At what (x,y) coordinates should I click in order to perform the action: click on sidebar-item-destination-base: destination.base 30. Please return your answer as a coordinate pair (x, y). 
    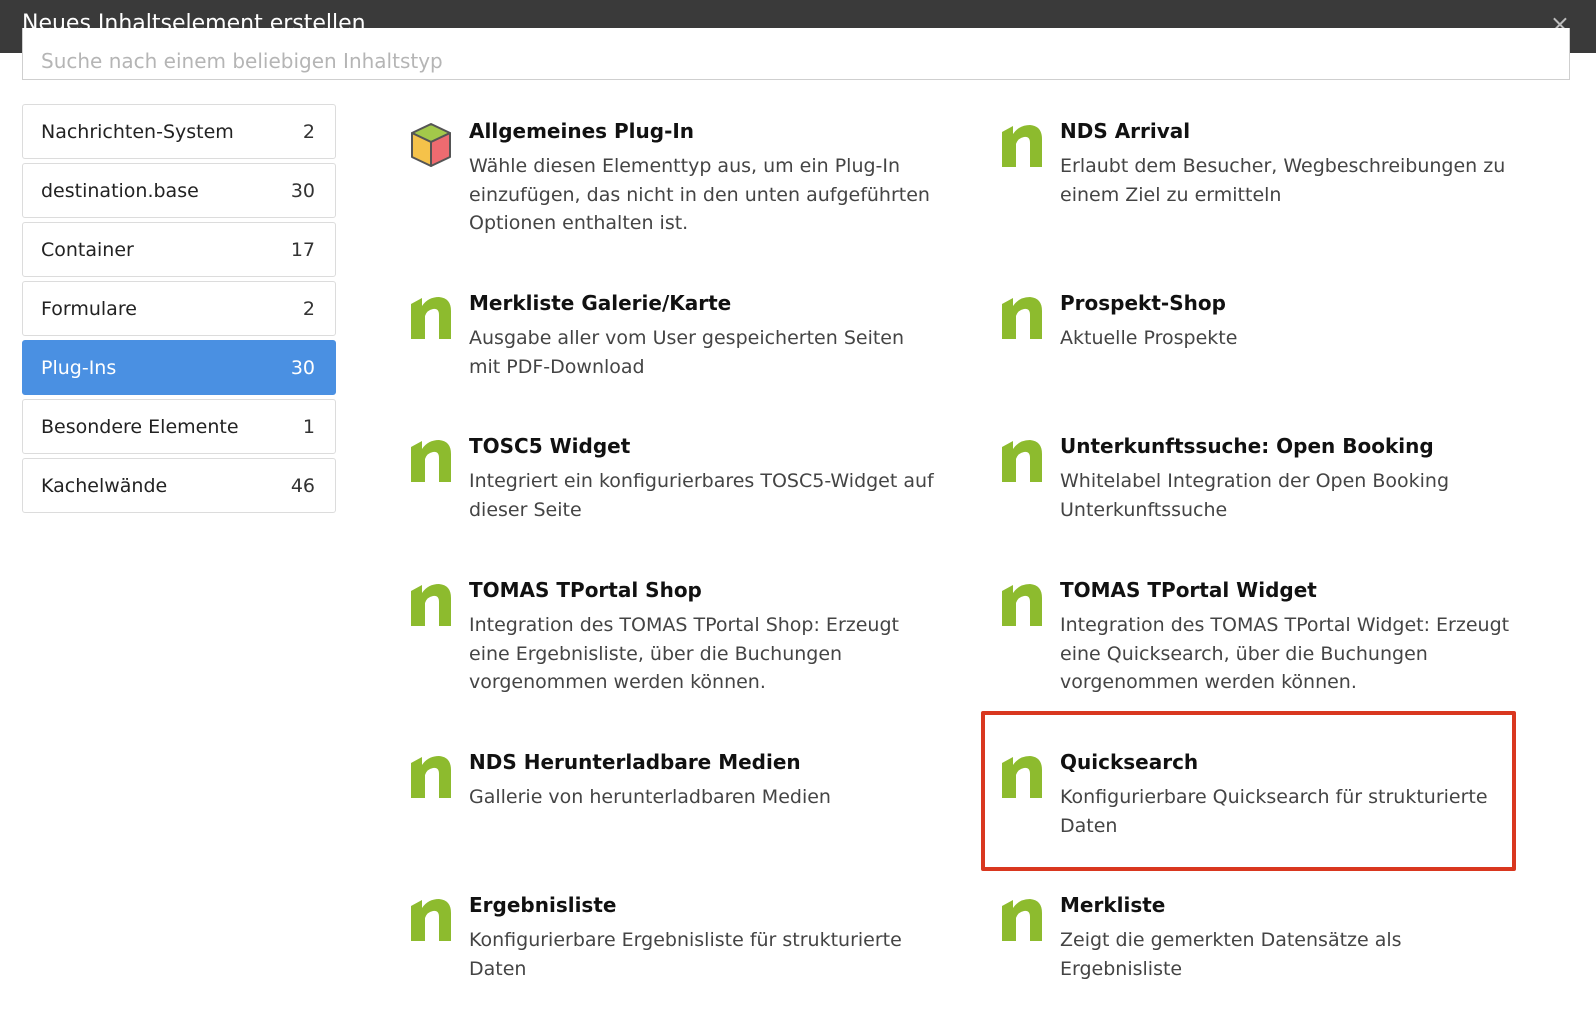
    Looking at the image, I should click on (179, 190).